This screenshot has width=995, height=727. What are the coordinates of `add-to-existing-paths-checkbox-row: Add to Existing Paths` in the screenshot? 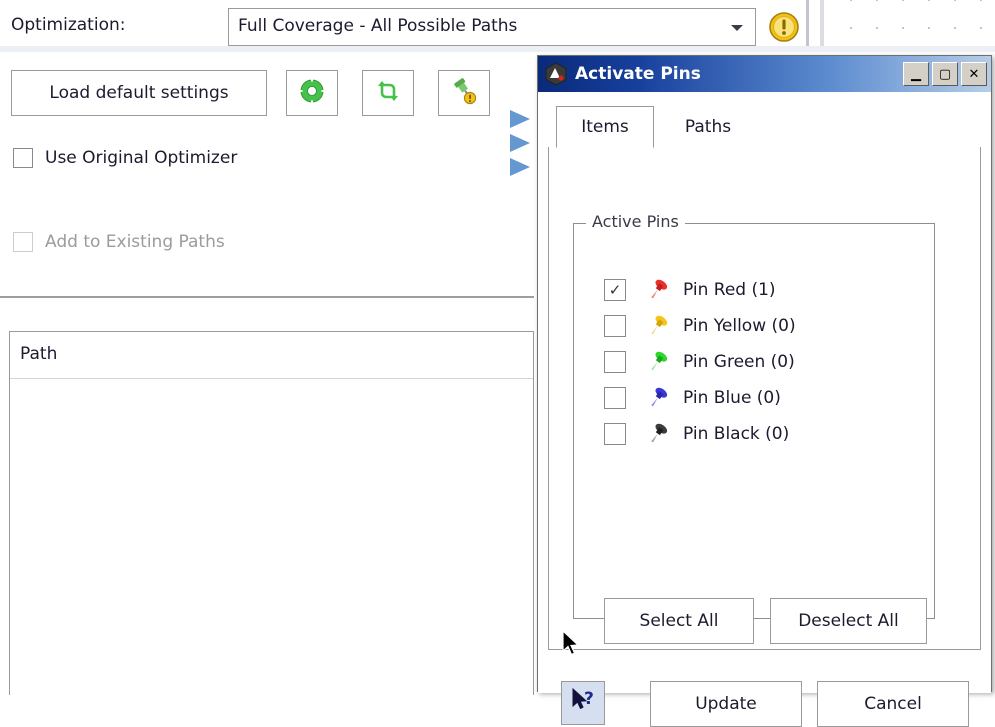 It's located at (119, 242).